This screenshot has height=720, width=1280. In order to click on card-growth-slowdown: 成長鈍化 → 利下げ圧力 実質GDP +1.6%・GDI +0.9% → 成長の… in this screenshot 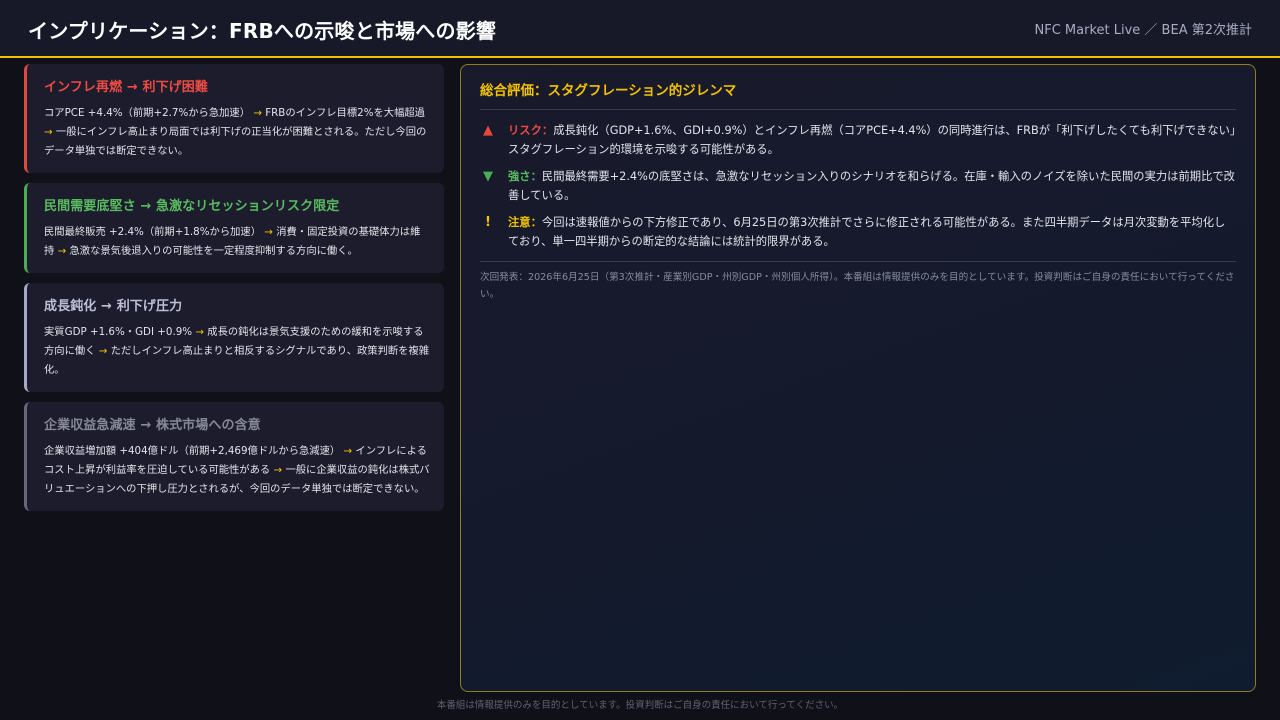, I will do `click(234, 337)`.